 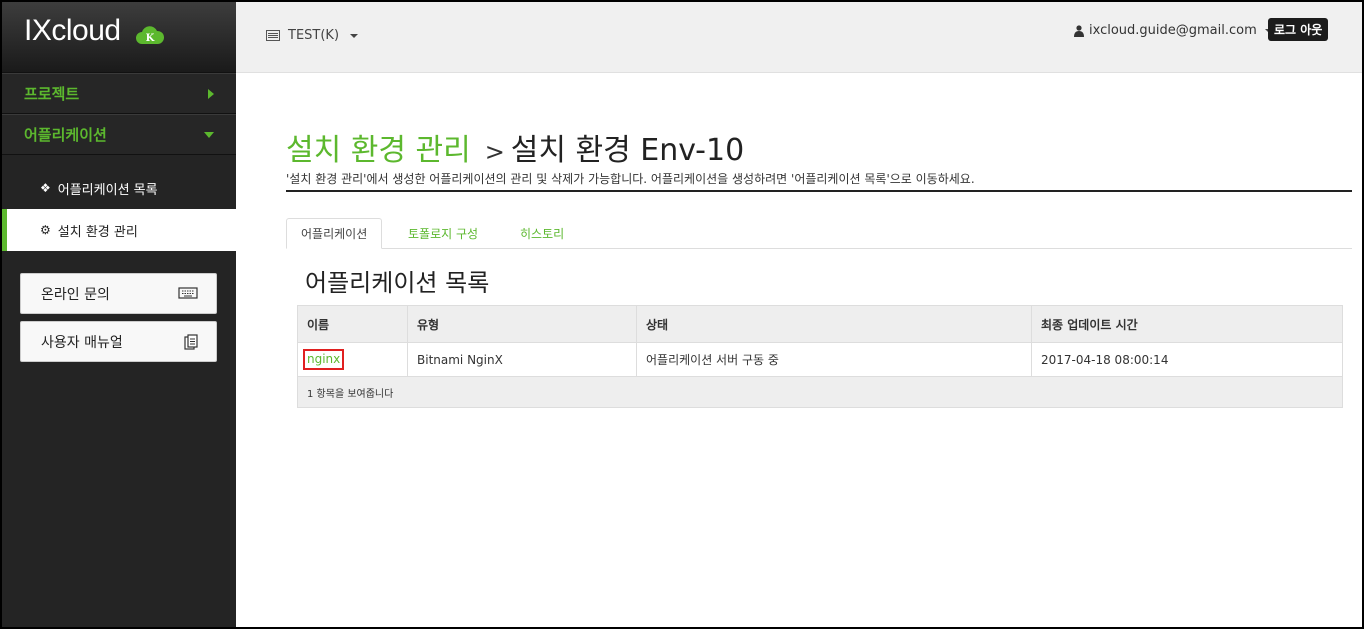 I want to click on cubes-icon: ❖, so click(x=45, y=188).